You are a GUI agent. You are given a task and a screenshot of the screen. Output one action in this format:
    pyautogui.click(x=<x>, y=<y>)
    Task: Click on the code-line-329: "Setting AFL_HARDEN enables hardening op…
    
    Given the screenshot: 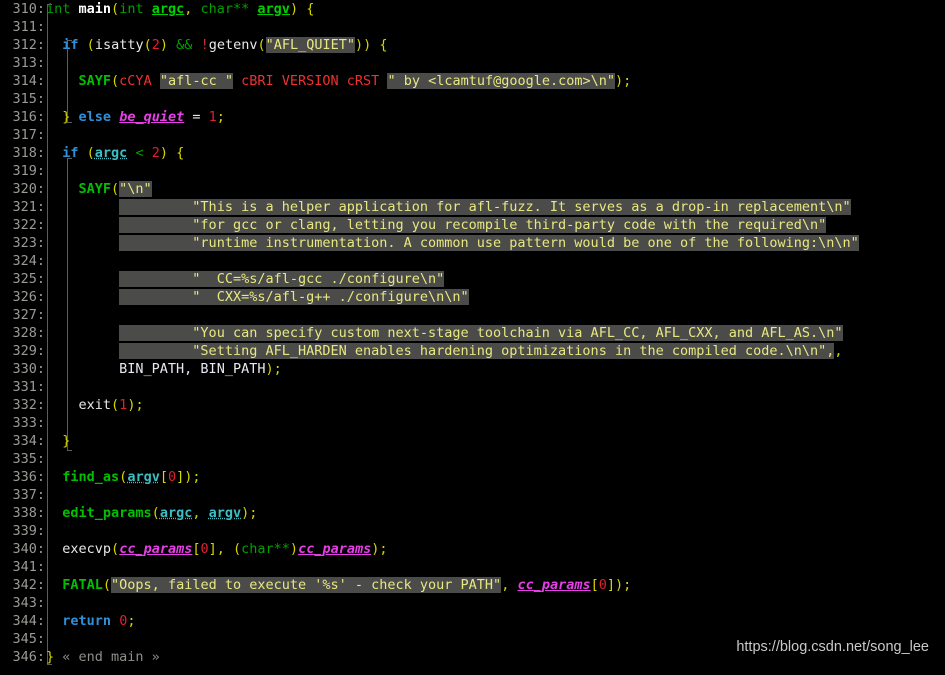 What is the action you would take?
    pyautogui.click(x=495, y=351)
    